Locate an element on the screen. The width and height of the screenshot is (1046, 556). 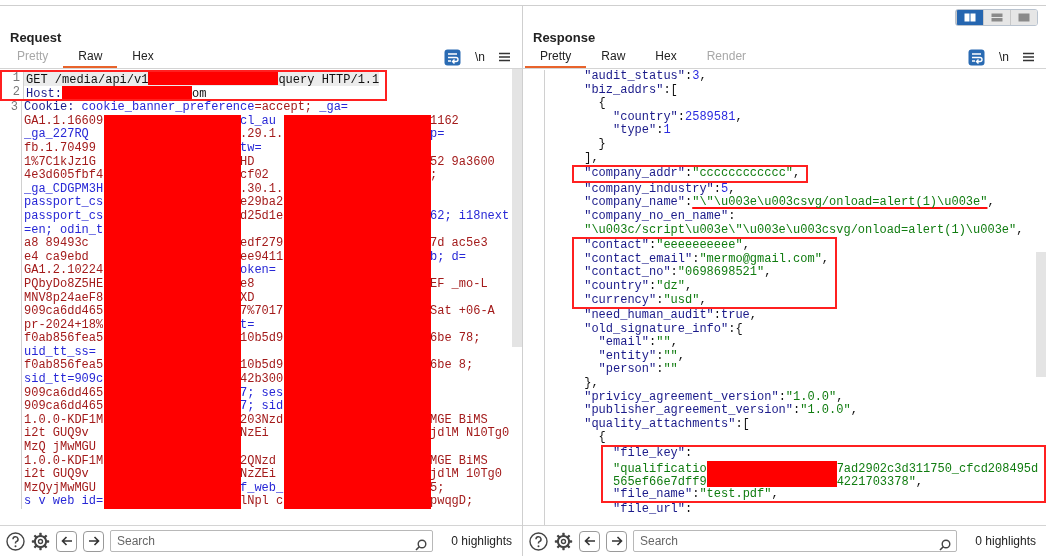
code-line: "need_human_audit":true, is located at coordinates (671, 316).